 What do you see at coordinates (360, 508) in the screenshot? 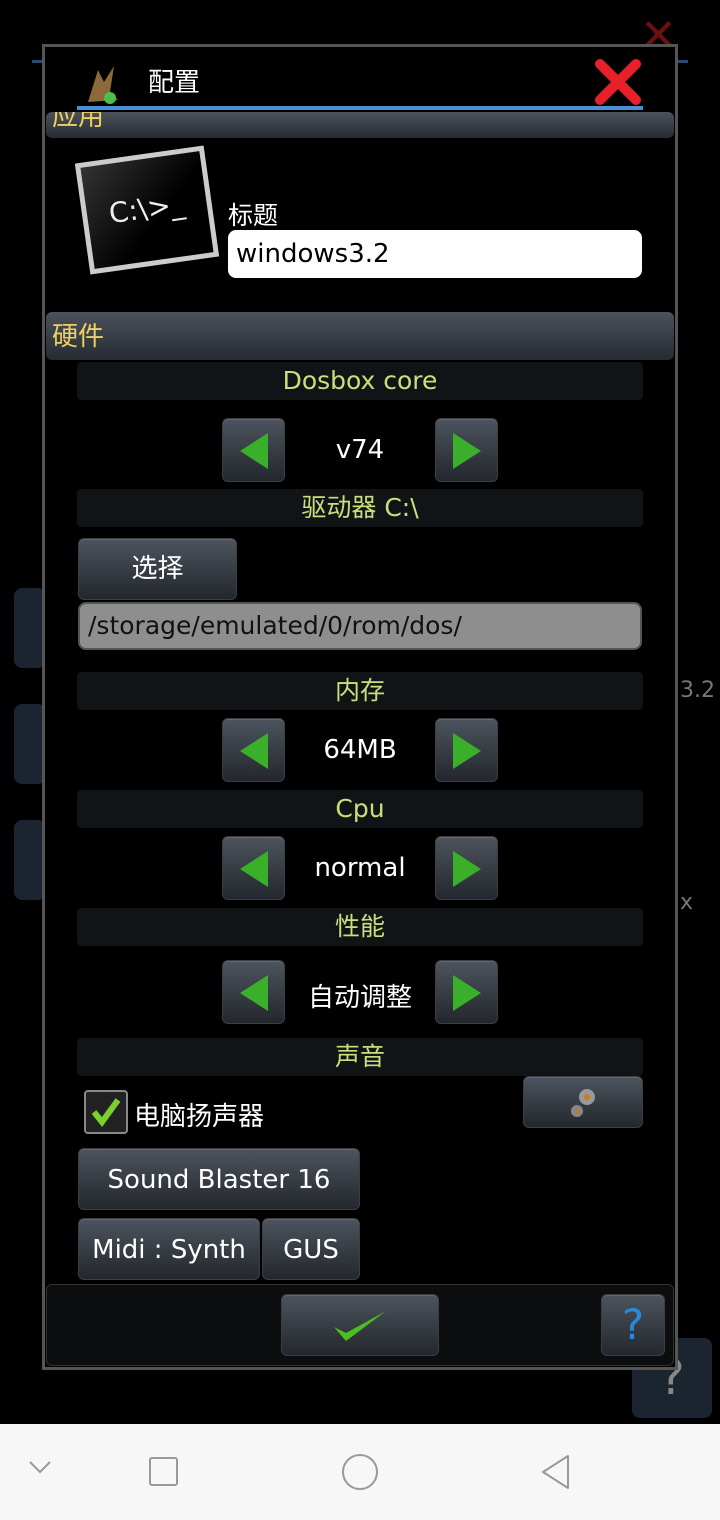
I see `drive-label: 驱动器 C:\` at bounding box center [360, 508].